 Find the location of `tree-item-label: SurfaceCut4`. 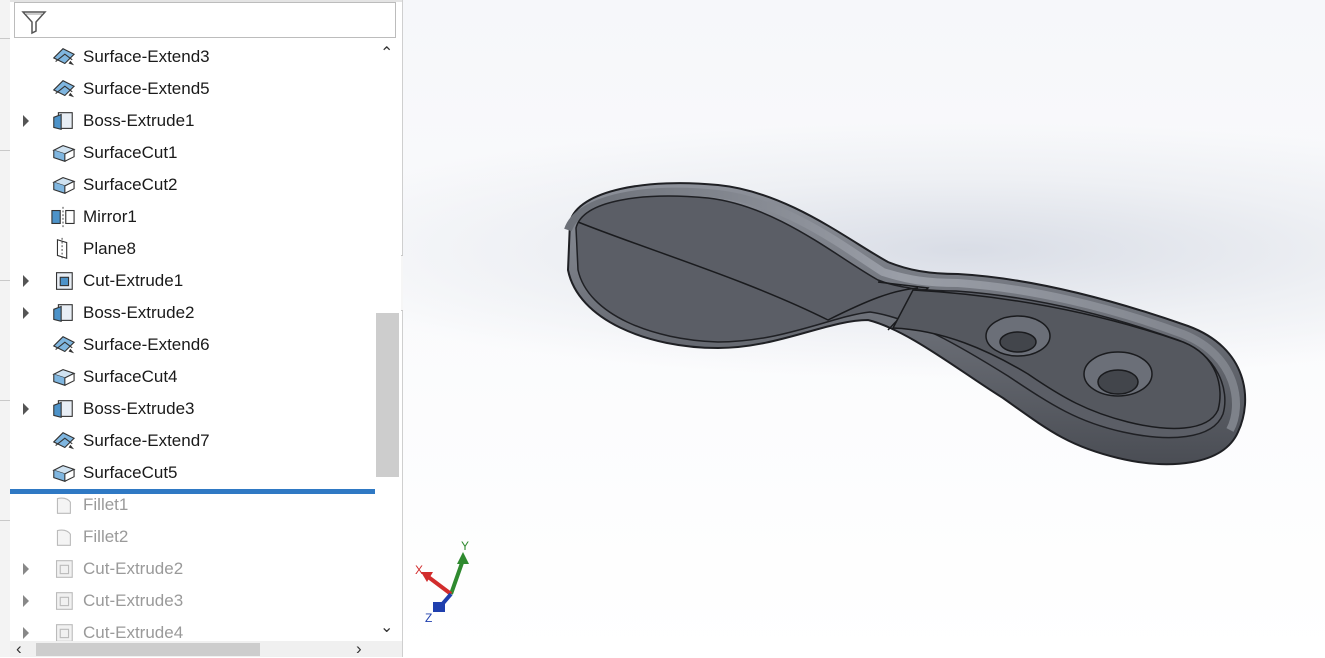

tree-item-label: SurfaceCut4 is located at coordinates (130, 376).